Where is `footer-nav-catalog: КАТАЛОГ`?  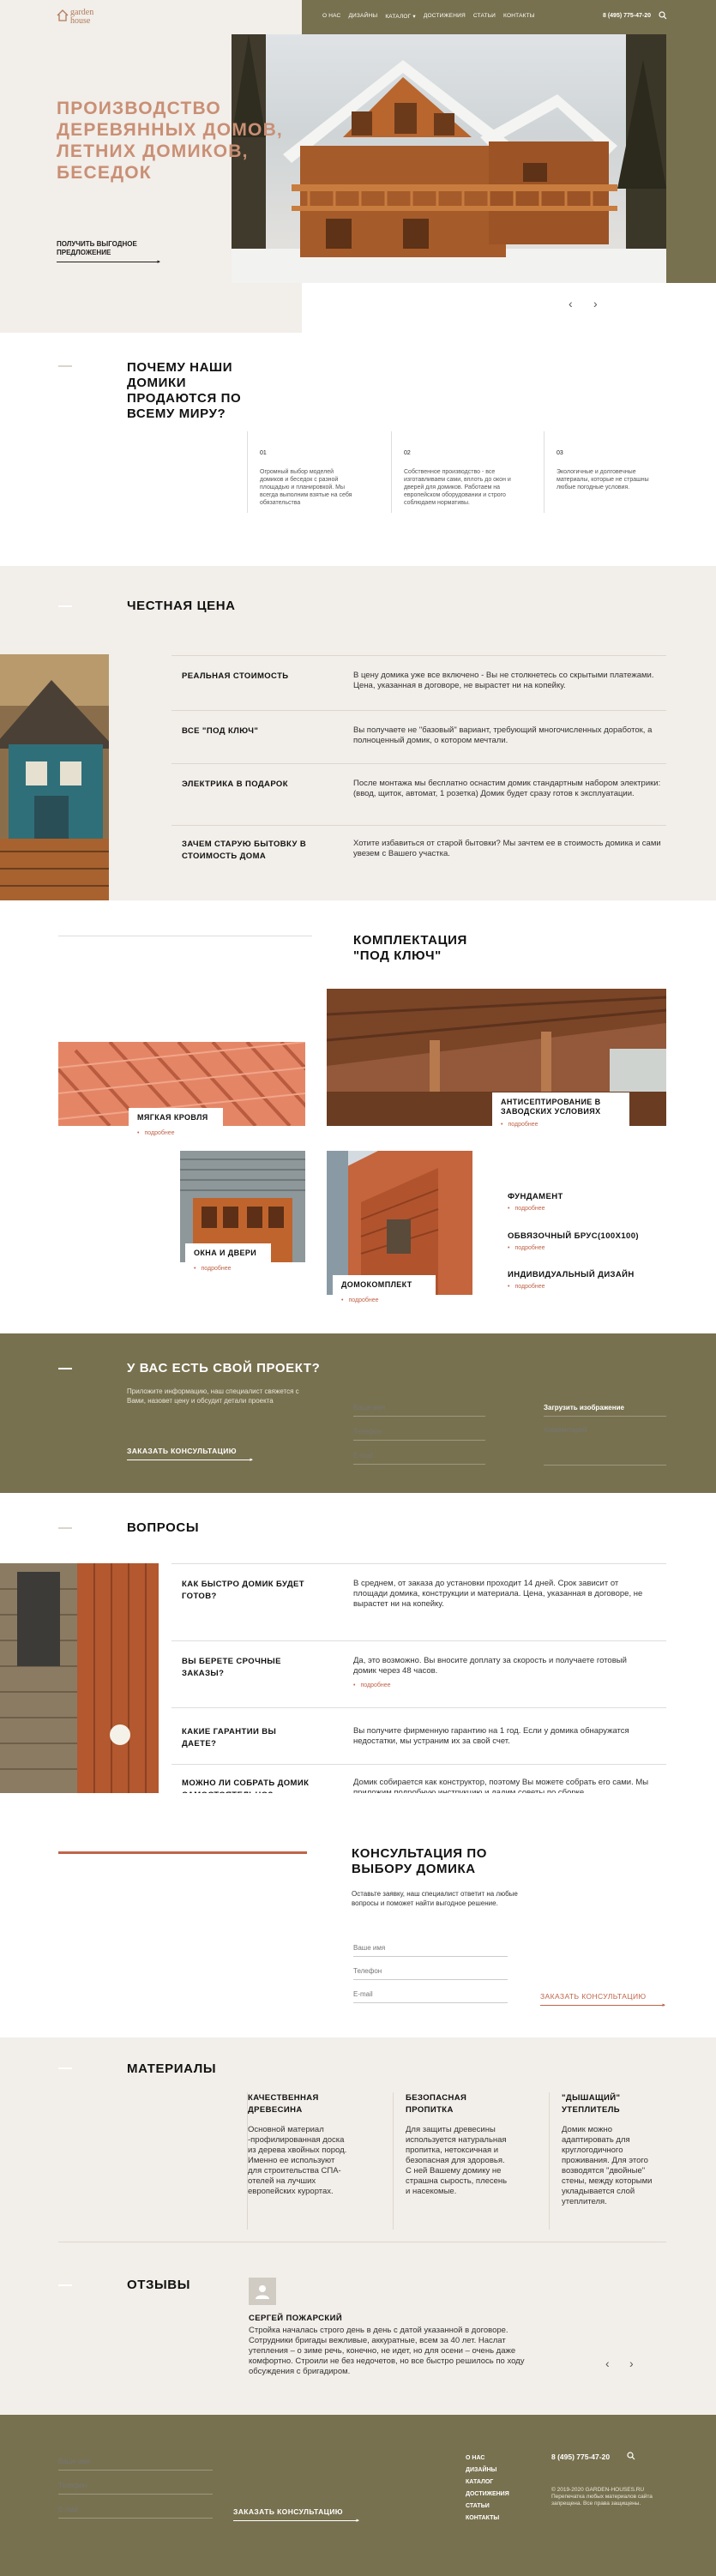
footer-nav-catalog: КАТАЛОГ is located at coordinates (487, 2483).